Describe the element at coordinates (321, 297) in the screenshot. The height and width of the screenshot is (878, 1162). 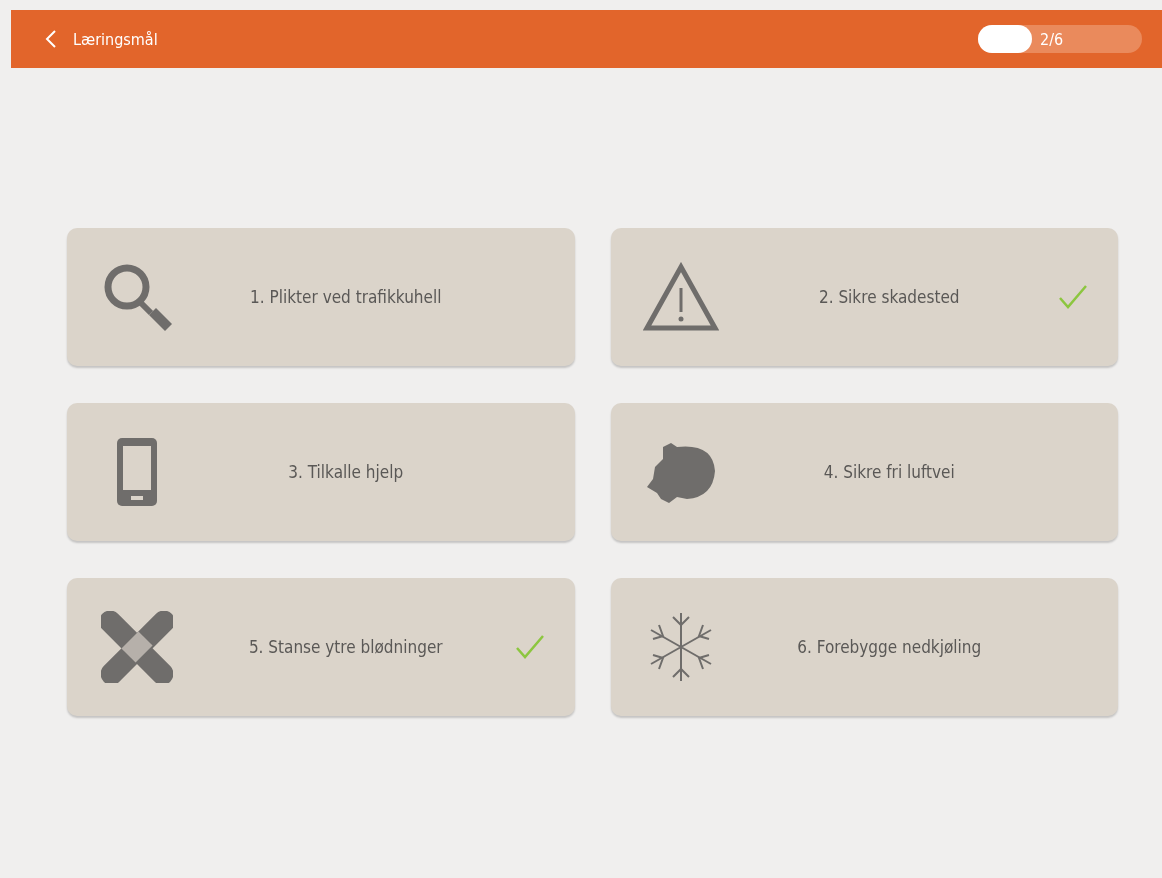
I see `goal-card: 1. Plikter ved trafikkuhell` at that location.